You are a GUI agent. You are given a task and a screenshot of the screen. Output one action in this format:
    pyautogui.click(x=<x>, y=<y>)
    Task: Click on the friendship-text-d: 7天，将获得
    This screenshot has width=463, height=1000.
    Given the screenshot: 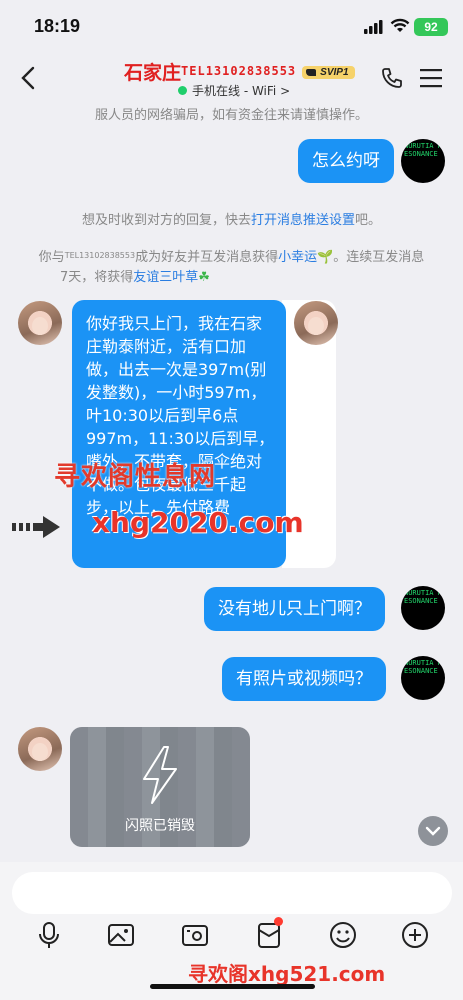 What is the action you would take?
    pyautogui.click(x=97, y=277)
    